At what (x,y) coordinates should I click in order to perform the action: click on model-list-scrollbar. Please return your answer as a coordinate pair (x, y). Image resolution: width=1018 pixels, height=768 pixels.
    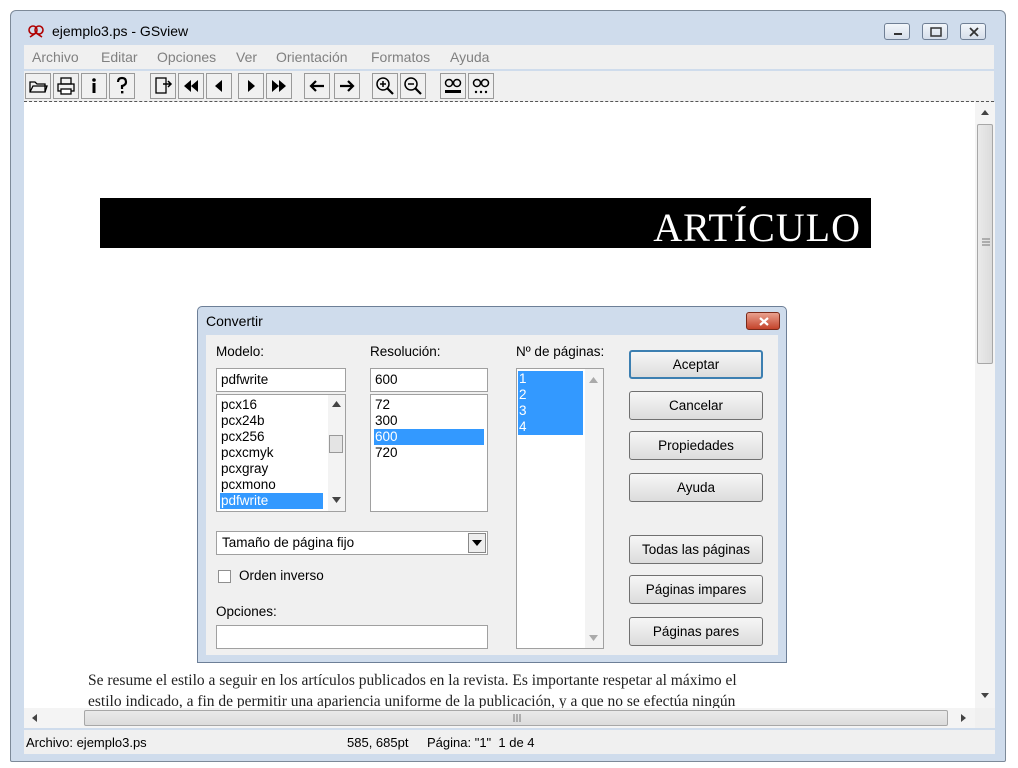
    Looking at the image, I should click on (336, 453).